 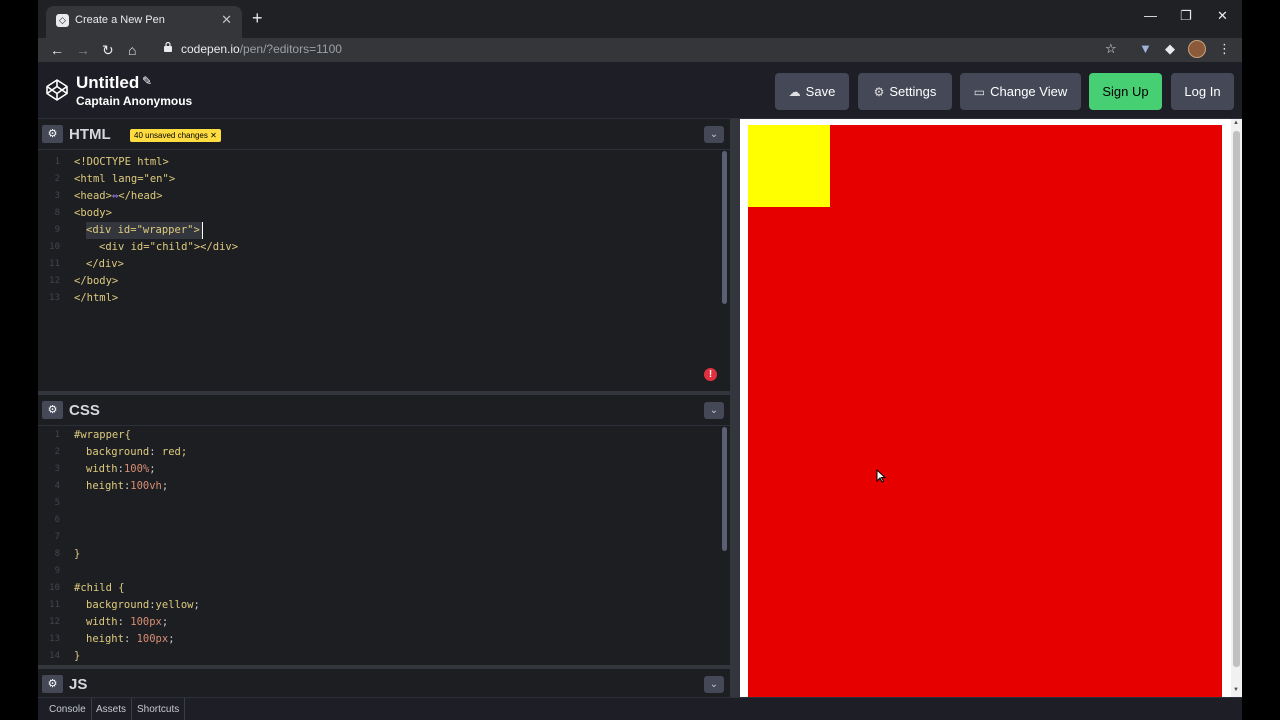 I want to click on code-line: 12 width: 100px;, so click(x=109, y=622).